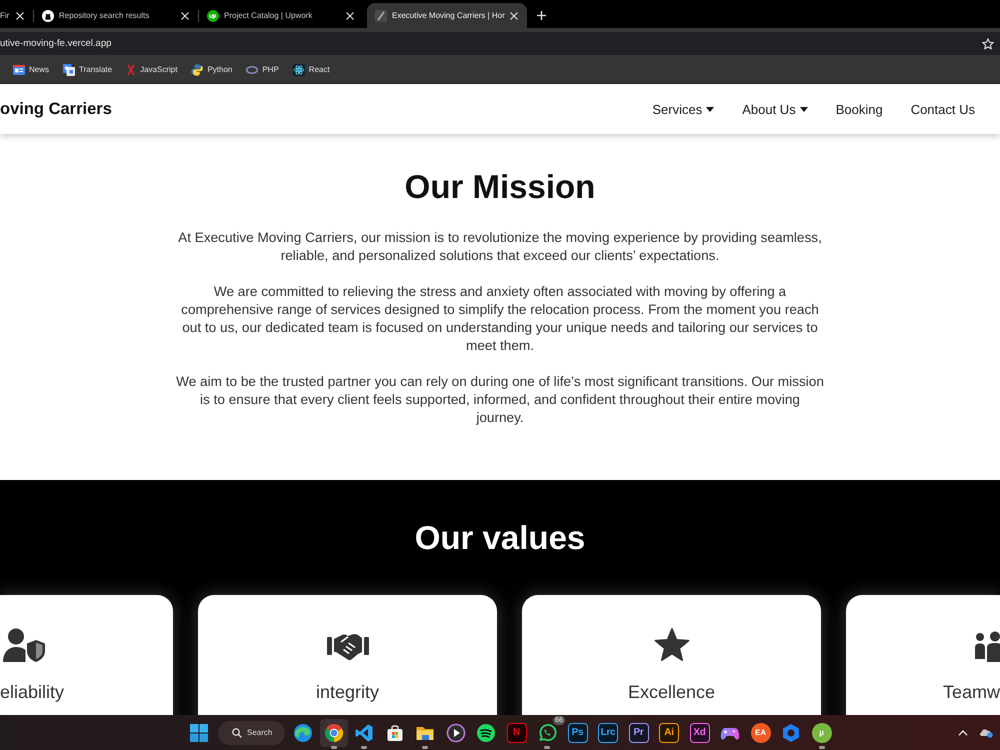  Describe the element at coordinates (32, 692) in the screenshot. I see `value-title: eliability` at that location.